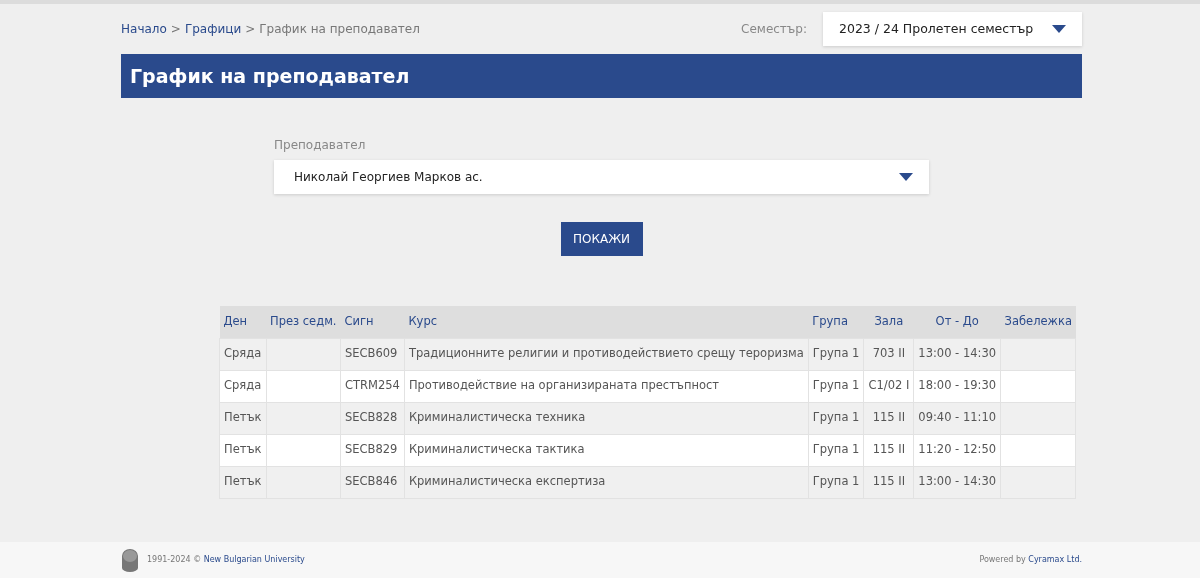  I want to click on column-header: Забележка, so click(1038, 322).